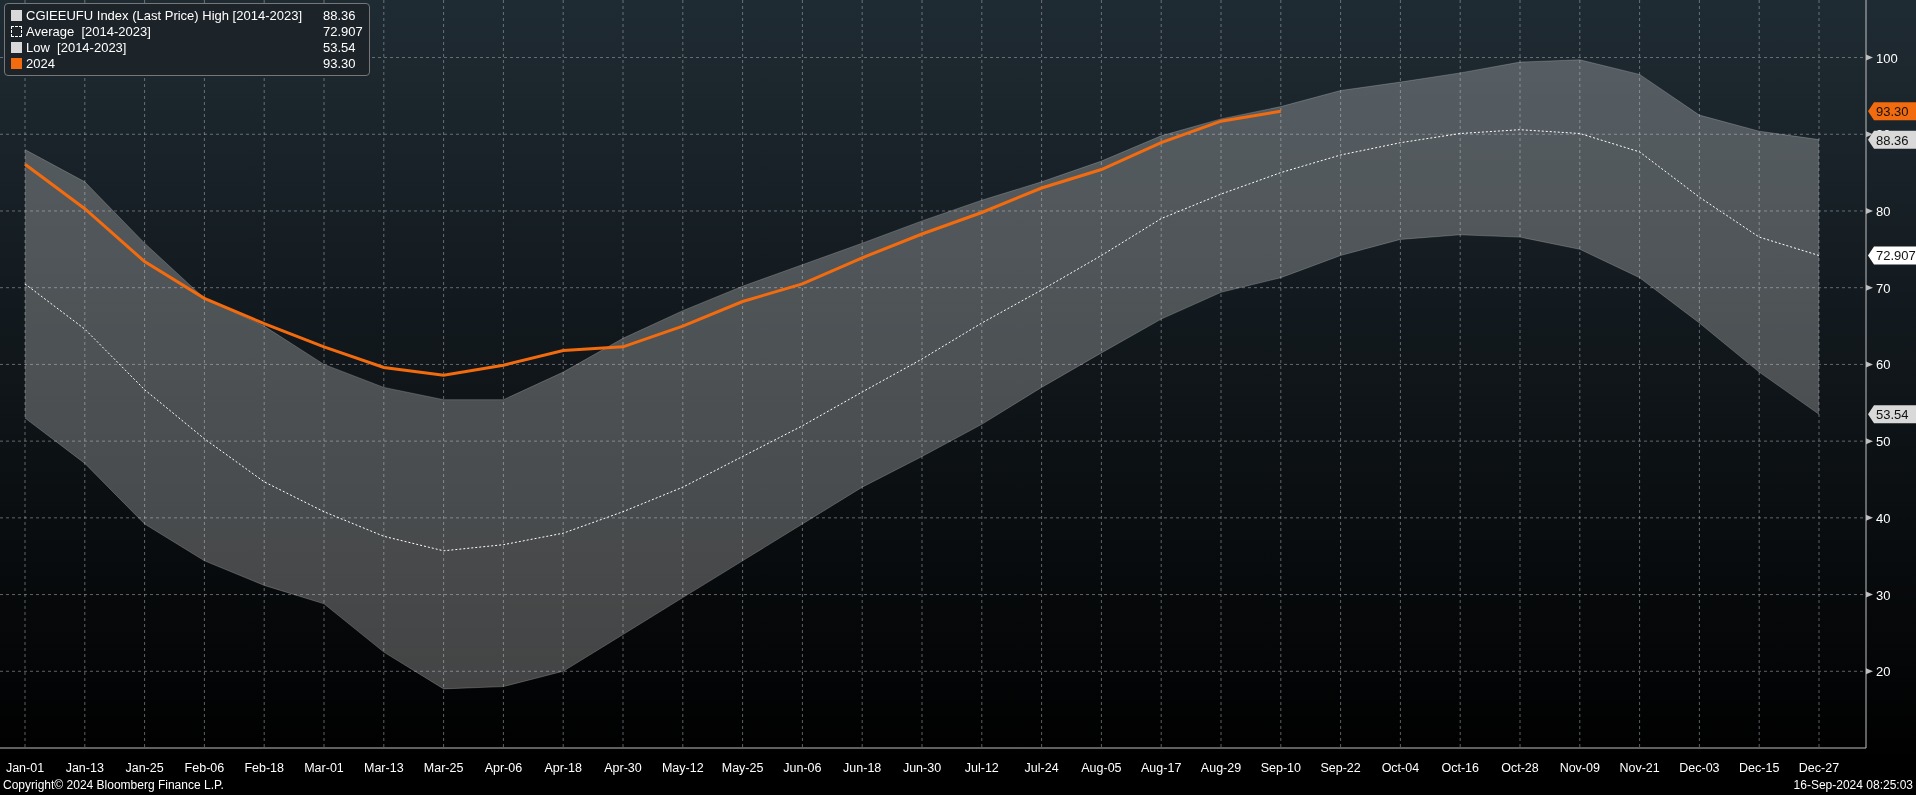  I want to click on y-tick-label: 40, so click(1883, 518).